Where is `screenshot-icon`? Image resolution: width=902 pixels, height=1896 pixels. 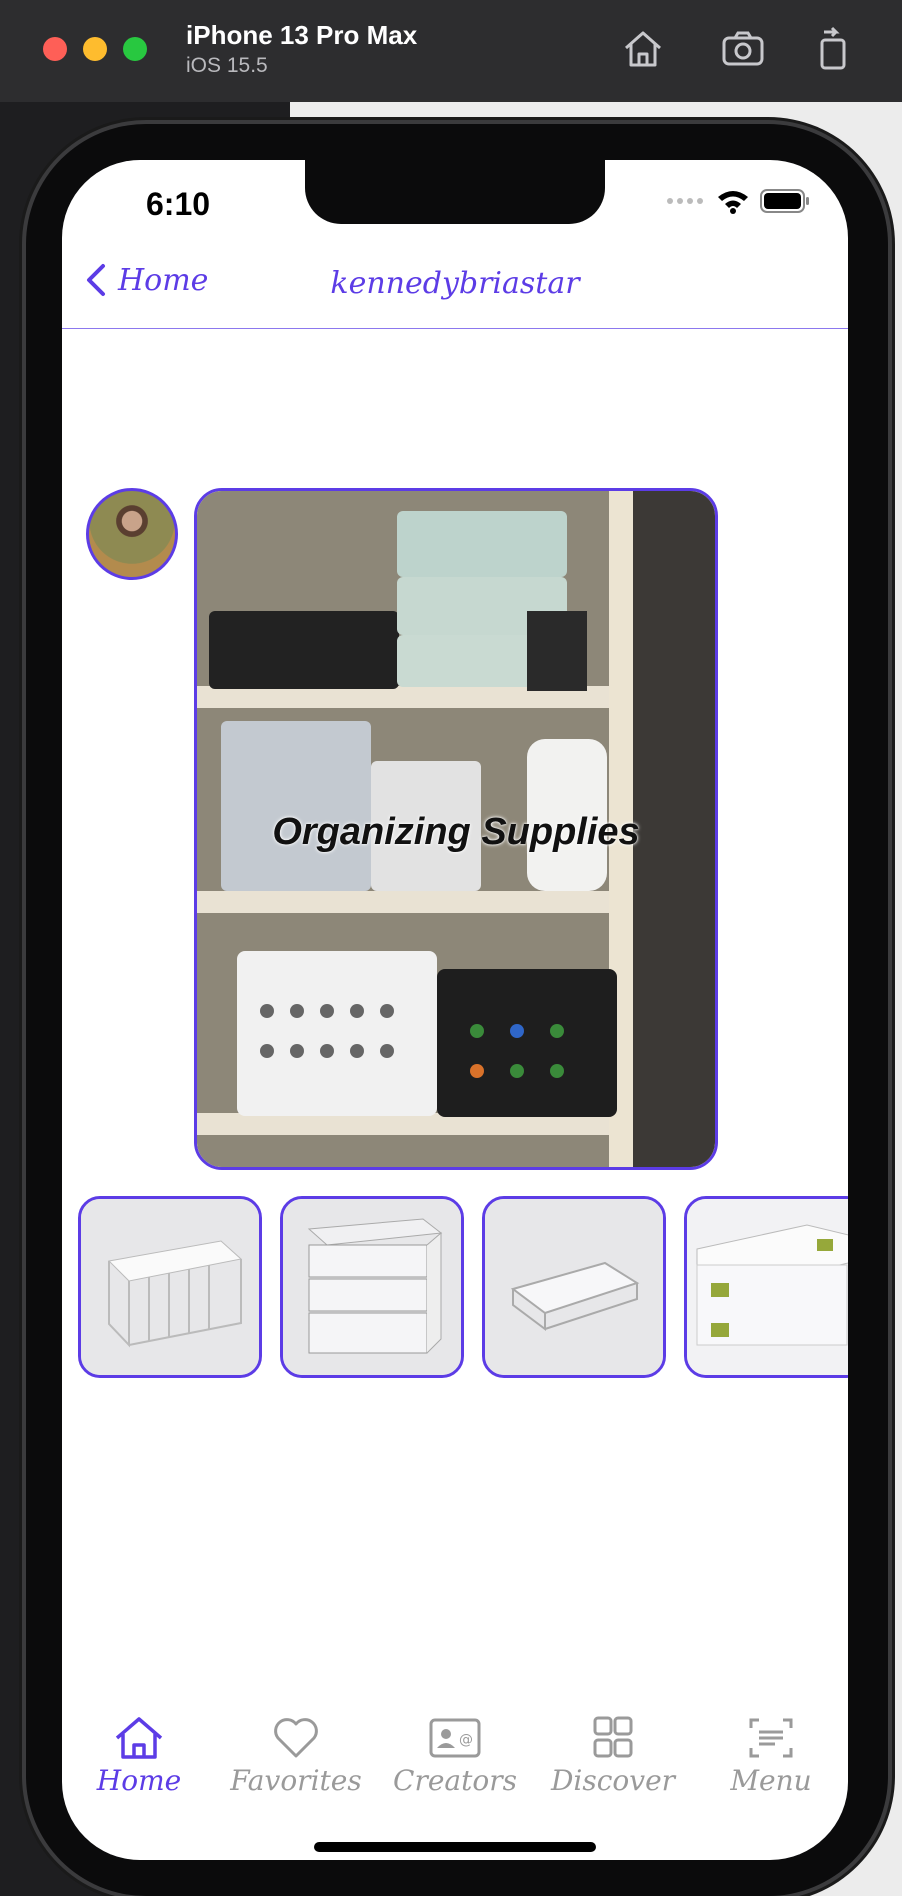
screenshot-icon is located at coordinates (743, 49).